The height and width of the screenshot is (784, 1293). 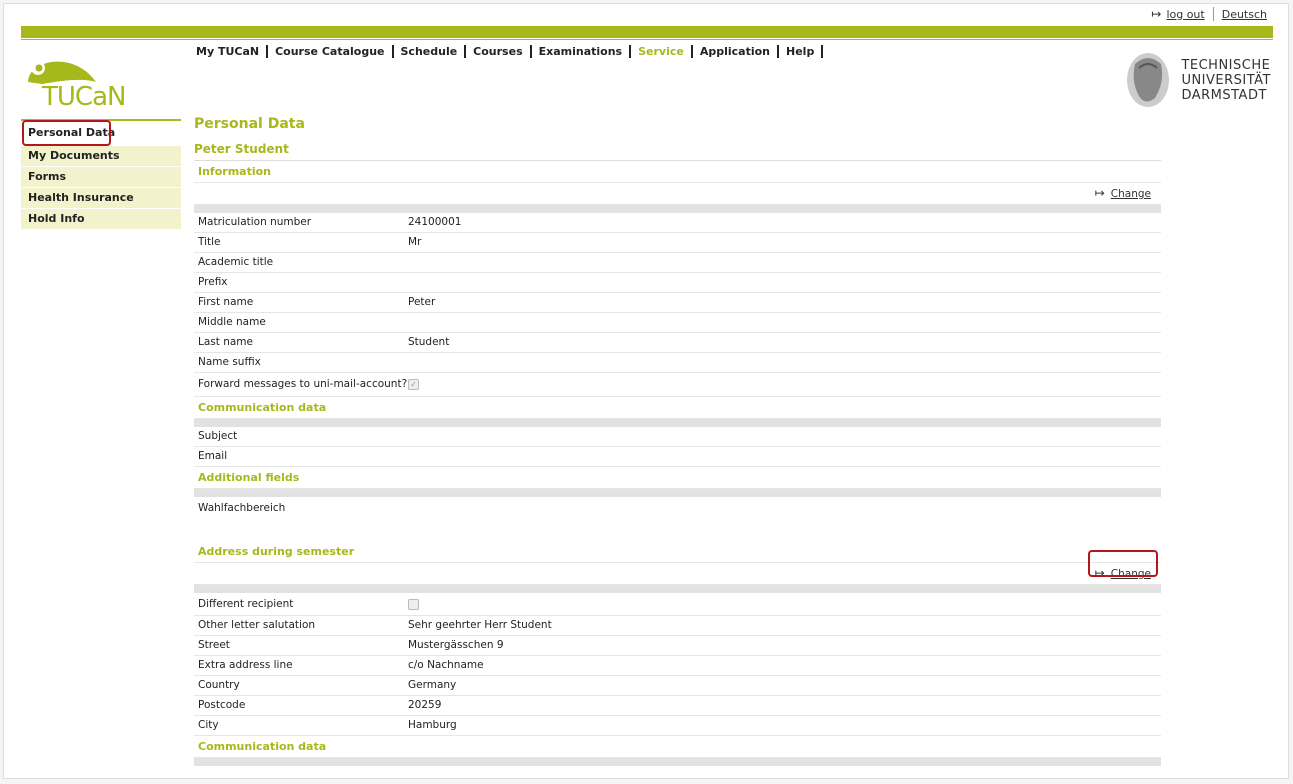 I want to click on row-label: Academic title, so click(x=236, y=262).